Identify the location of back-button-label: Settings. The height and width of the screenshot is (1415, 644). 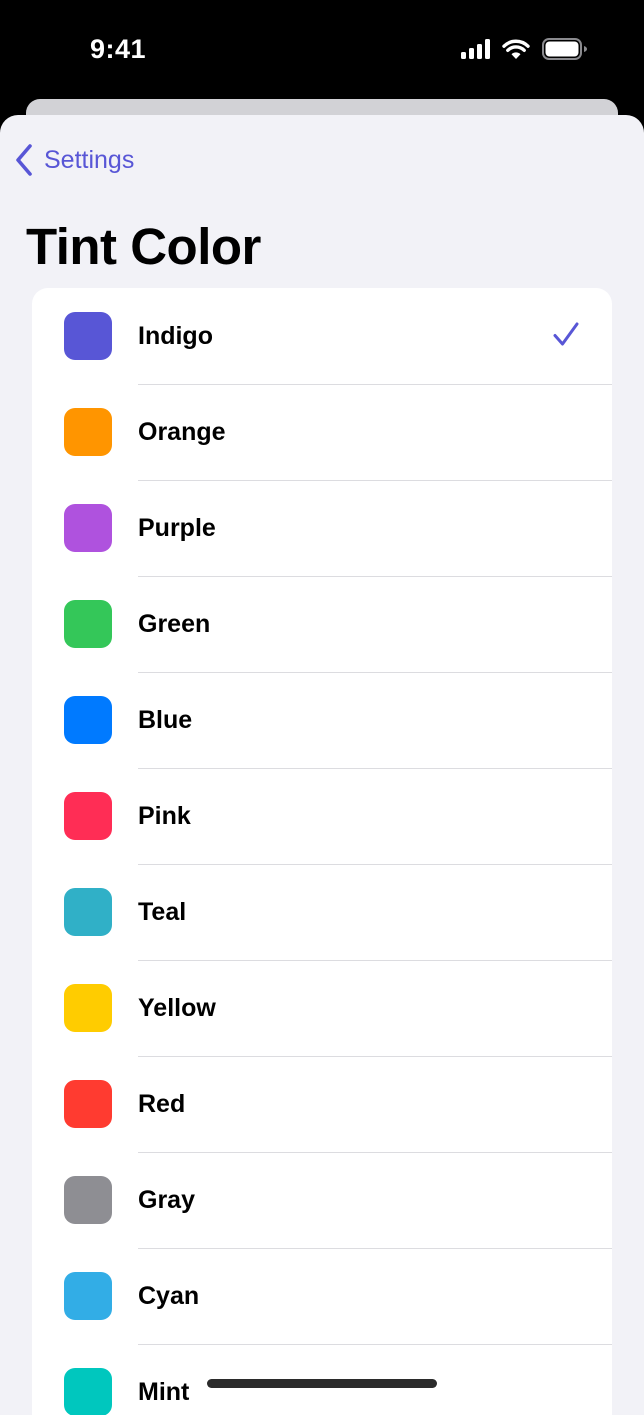
(89, 159).